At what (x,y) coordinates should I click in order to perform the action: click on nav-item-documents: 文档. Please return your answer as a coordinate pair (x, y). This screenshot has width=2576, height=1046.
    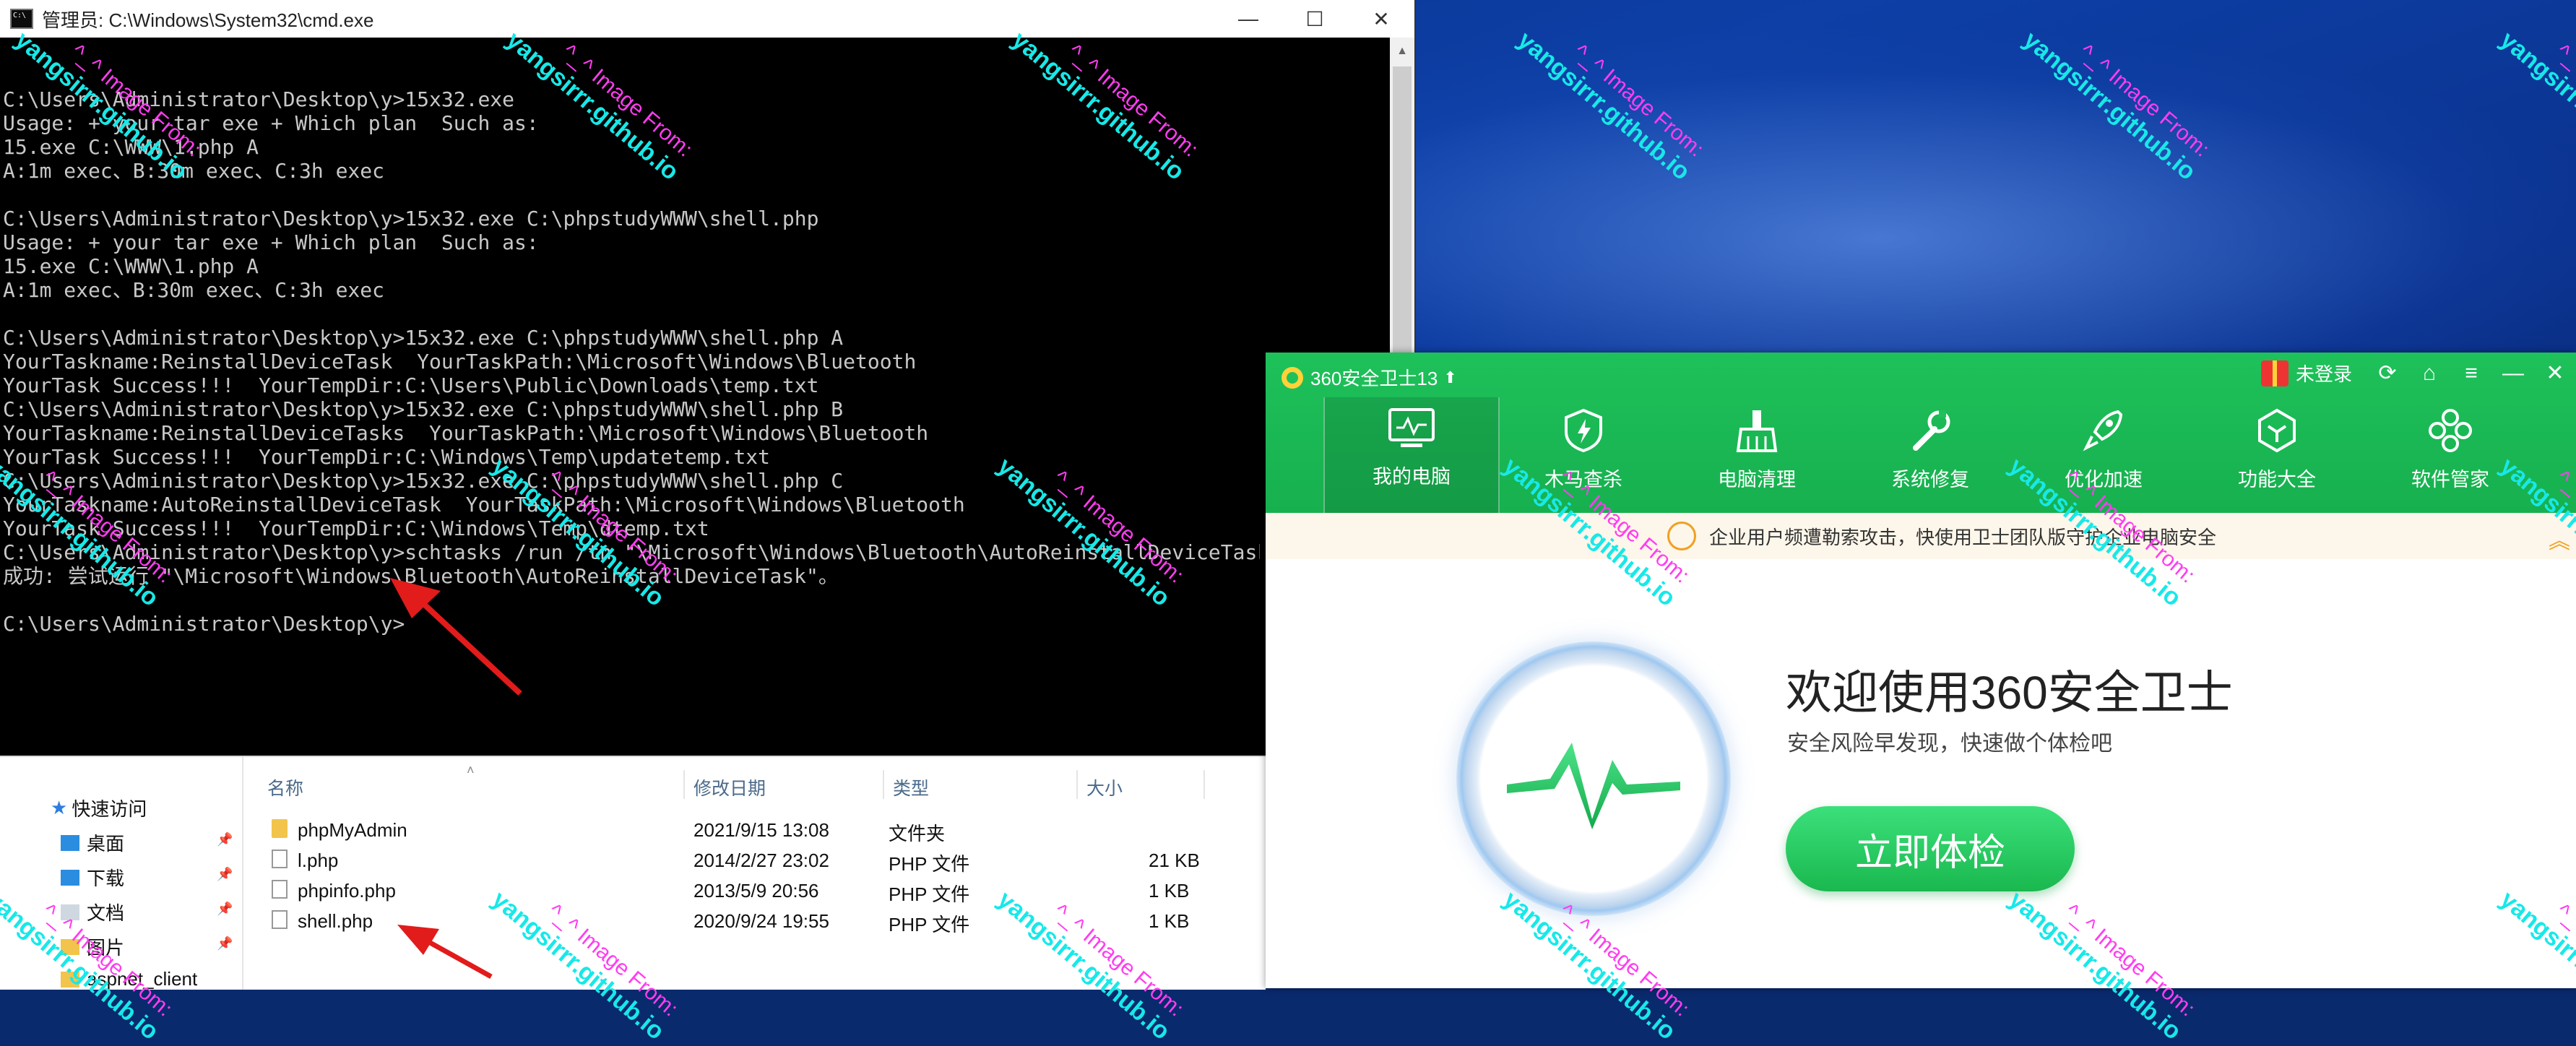
    Looking at the image, I should click on (92, 912).